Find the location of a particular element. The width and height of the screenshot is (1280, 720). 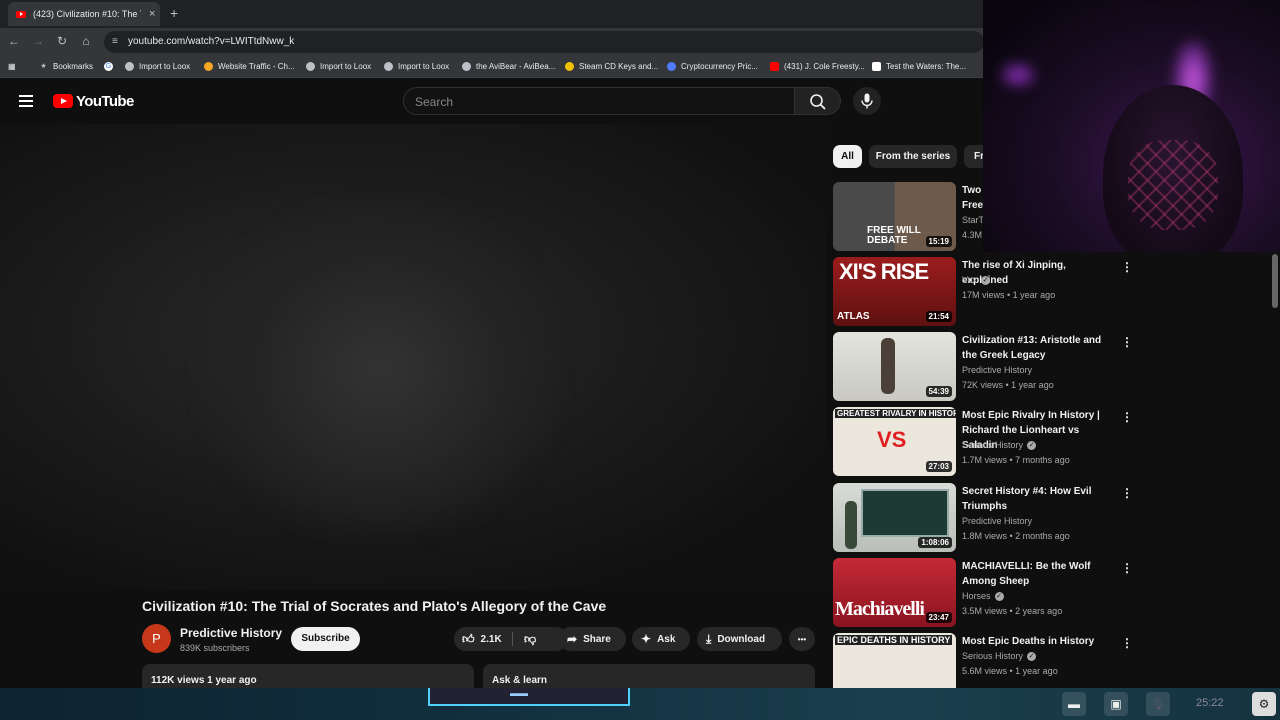

clock: 25:22 is located at coordinates (1210, 703).